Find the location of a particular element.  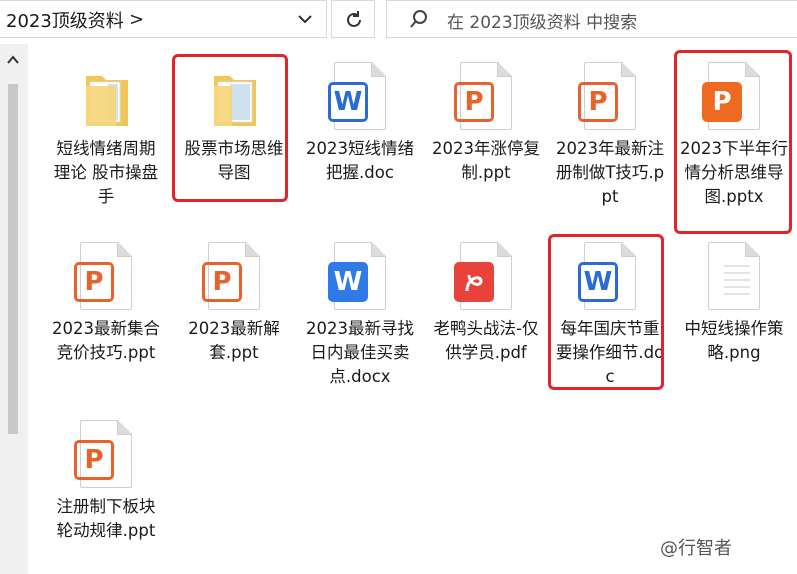

watermark: @行智者 is located at coordinates (696, 548).